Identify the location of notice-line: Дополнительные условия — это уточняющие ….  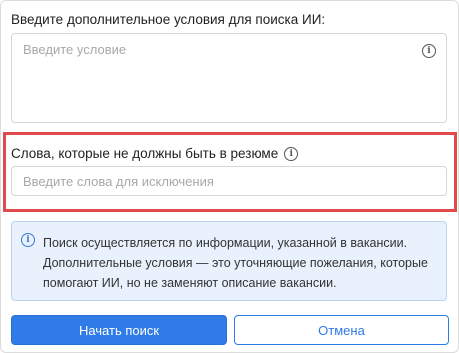
(235, 263).